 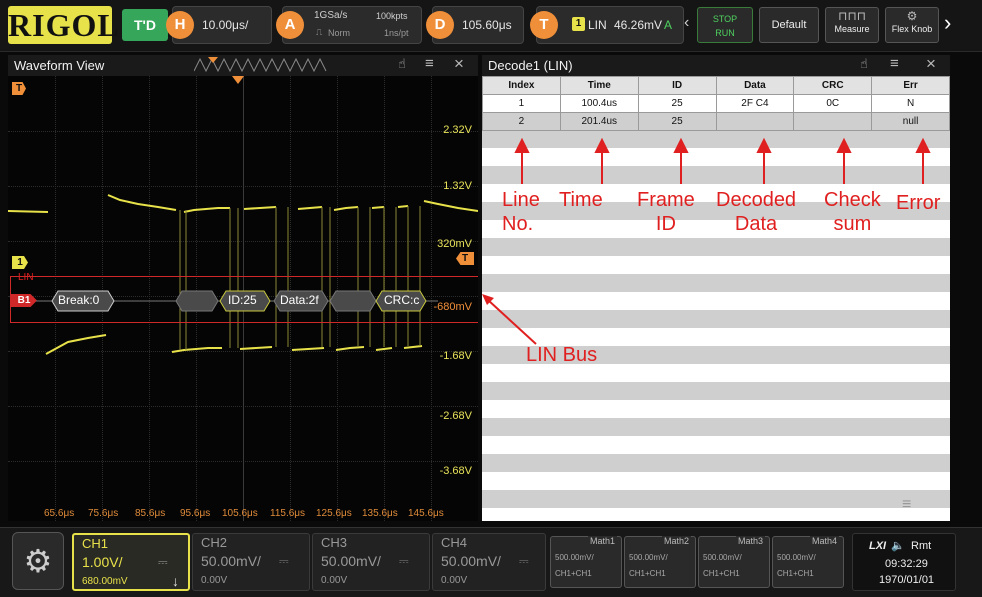 I want to click on annotation-line-no: Line No., so click(x=521, y=212).